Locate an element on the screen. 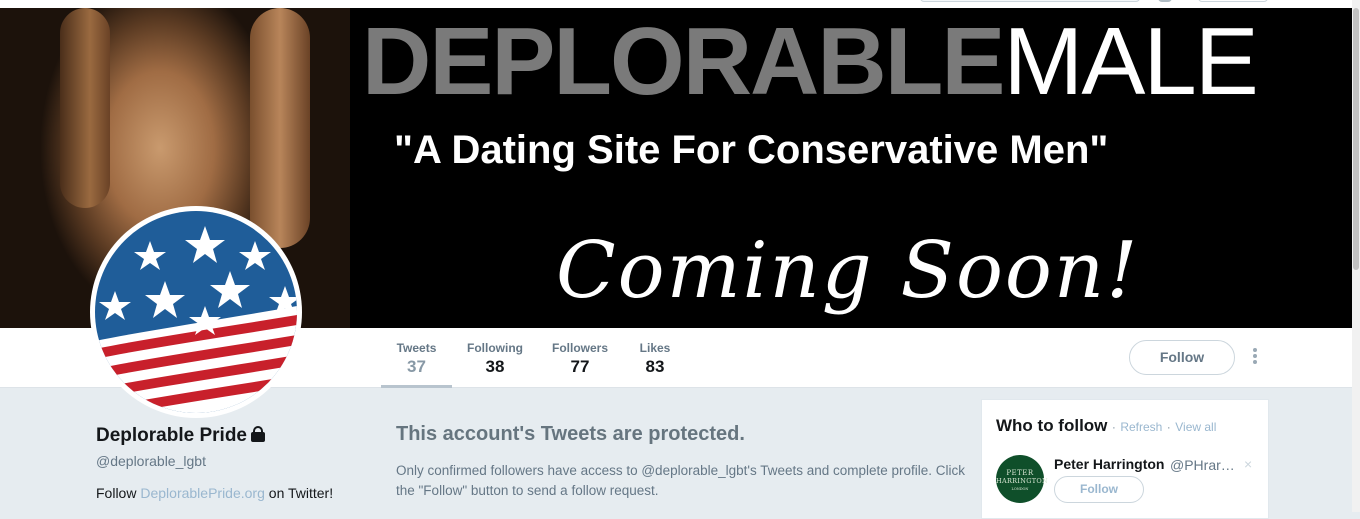 The image size is (1360, 519). nav-likes: Likes 83 is located at coordinates (655, 358).